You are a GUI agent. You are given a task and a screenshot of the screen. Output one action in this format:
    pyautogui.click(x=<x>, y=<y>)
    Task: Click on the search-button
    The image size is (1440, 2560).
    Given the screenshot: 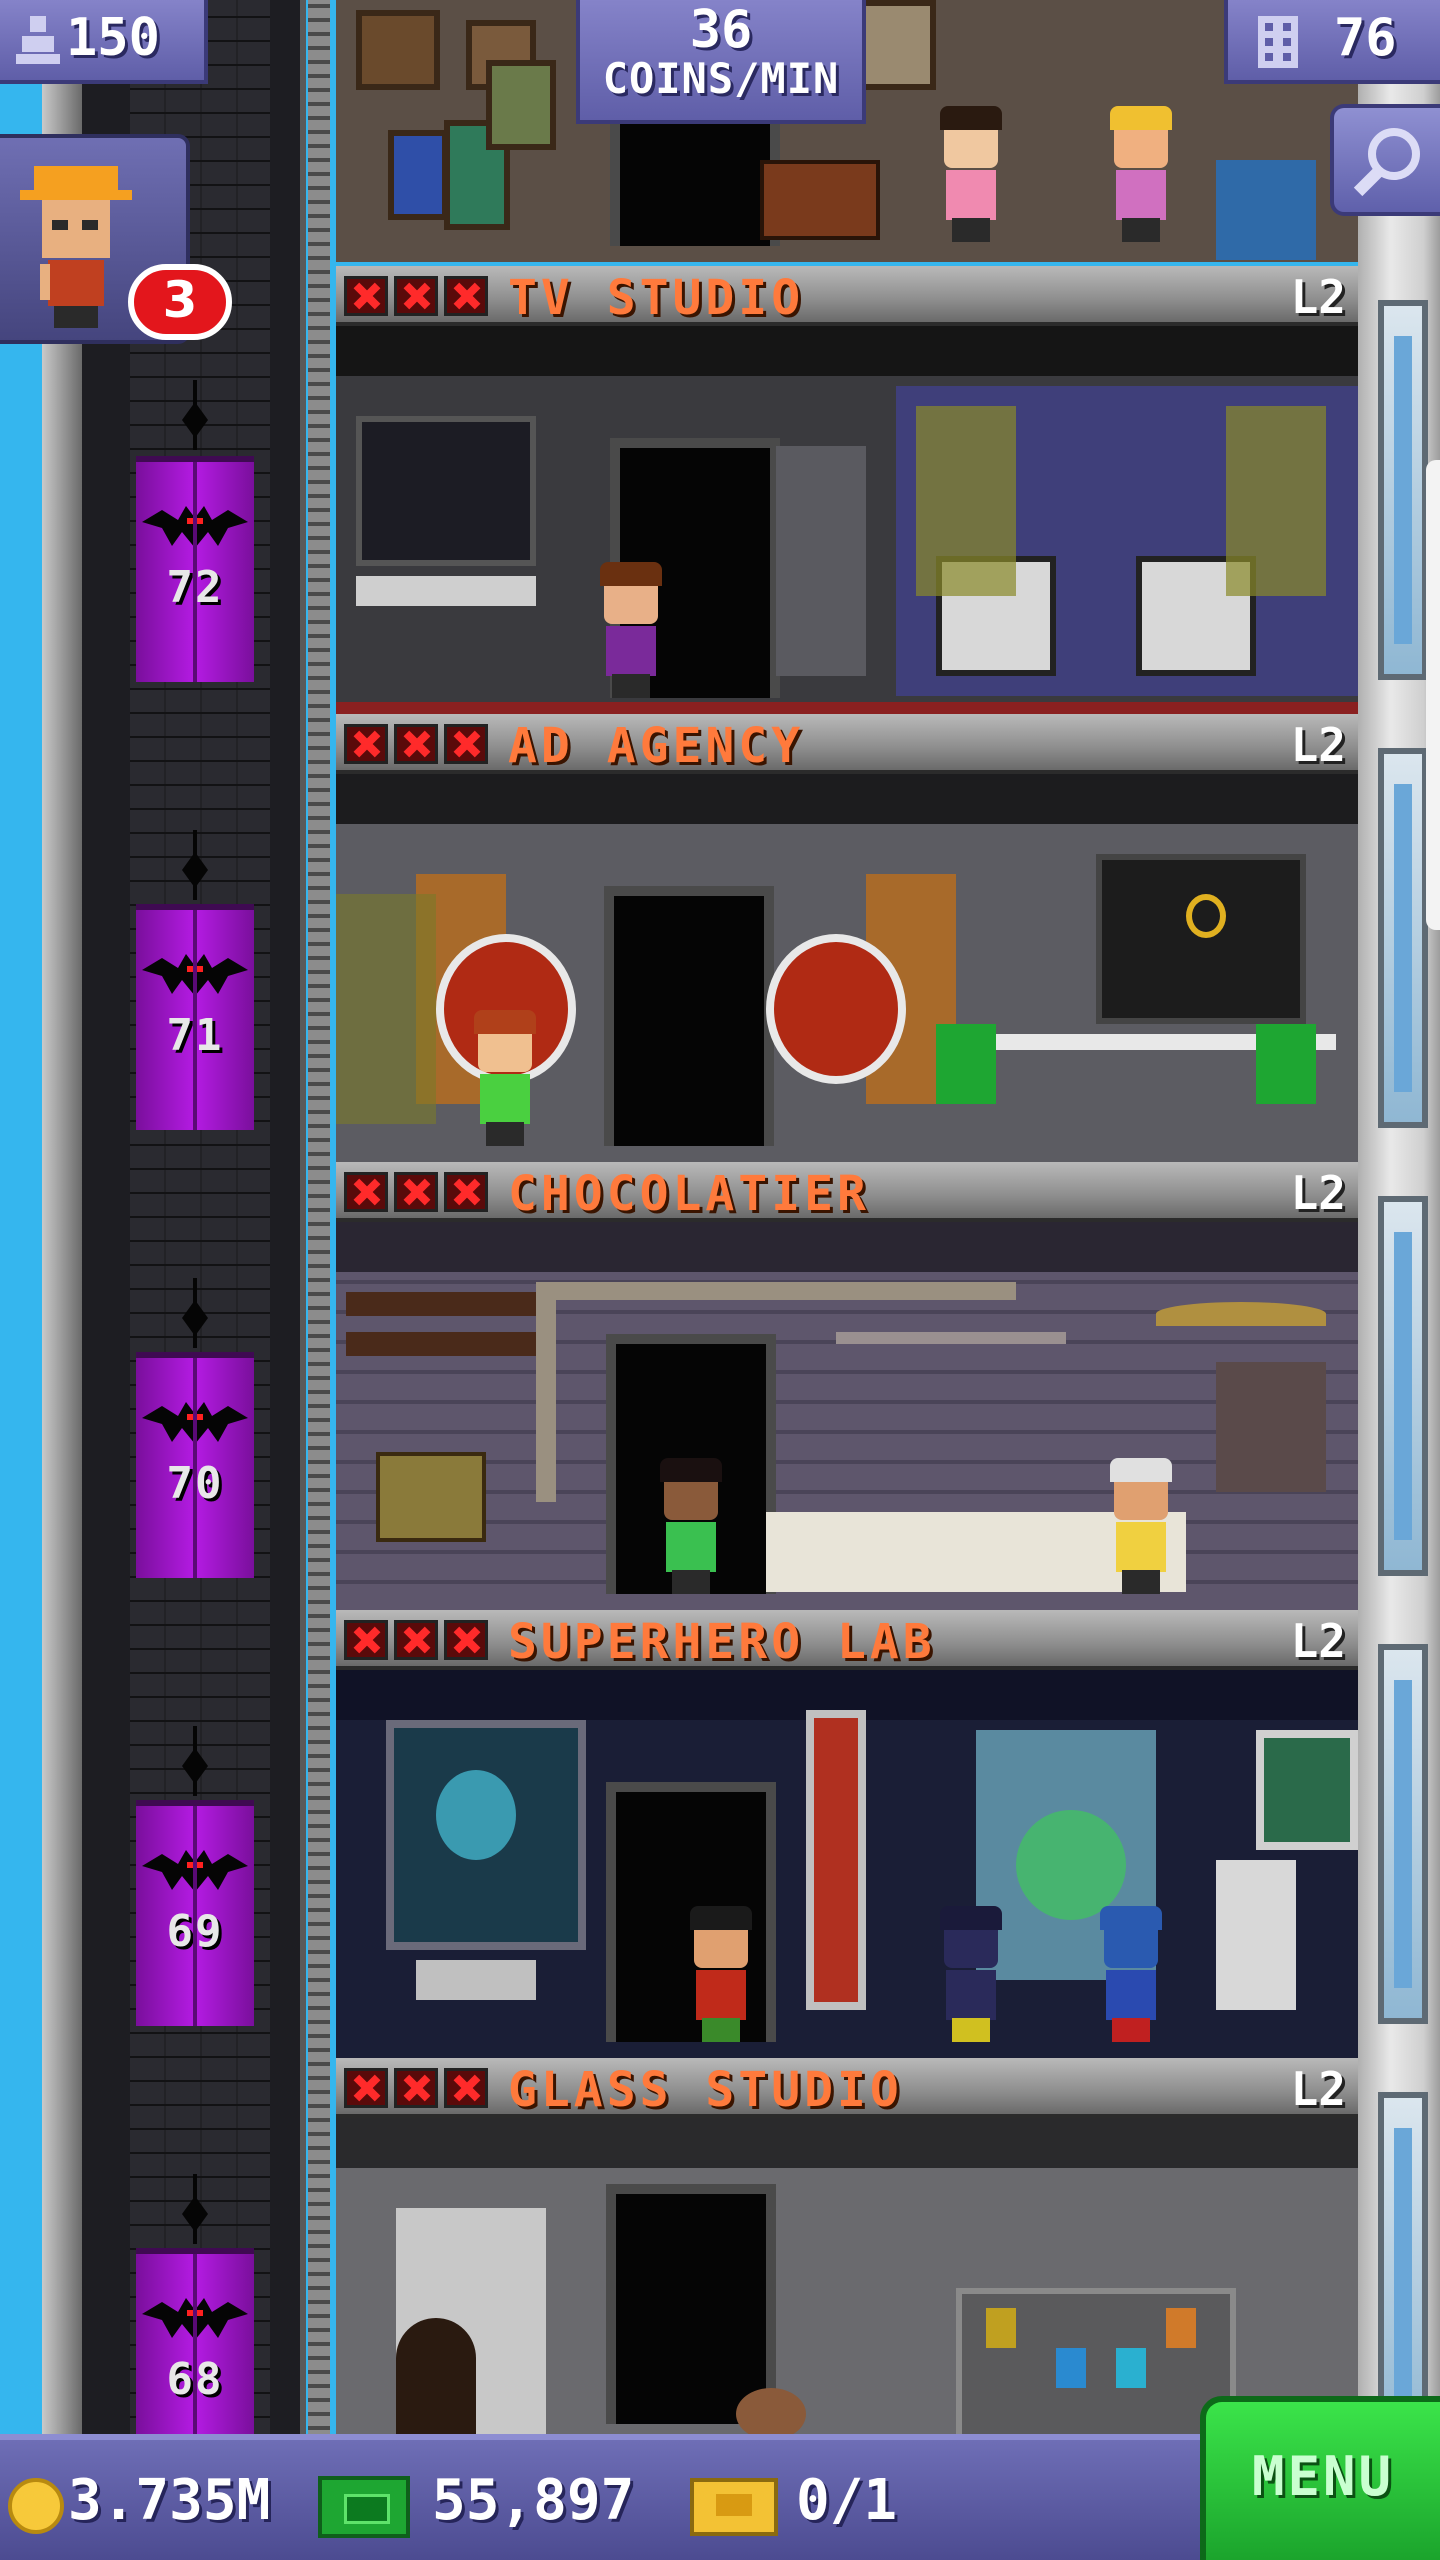 What is the action you would take?
    pyautogui.click(x=1385, y=160)
    